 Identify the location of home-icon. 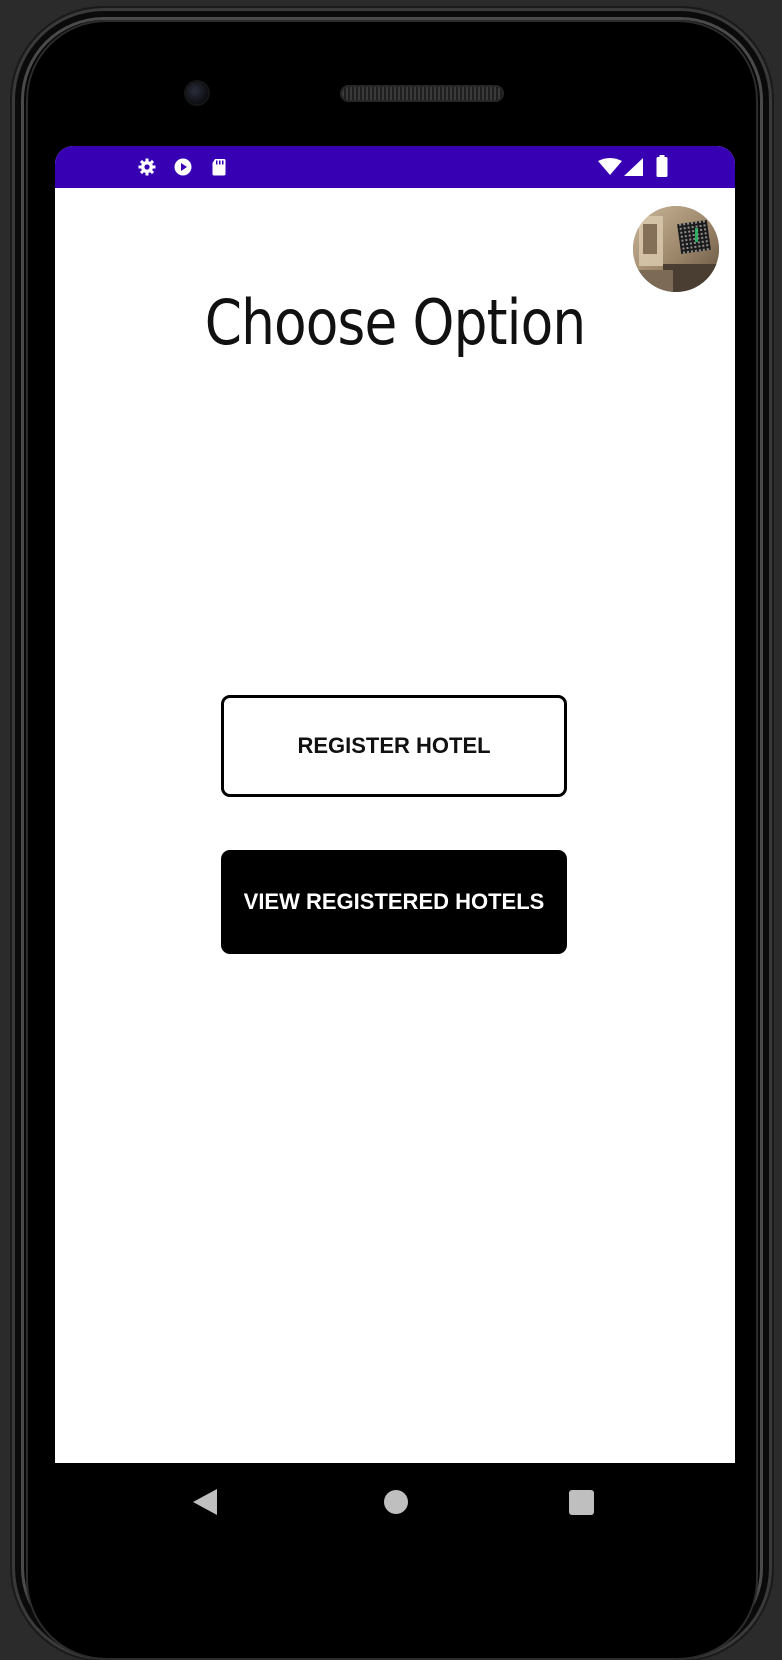
(396, 1502).